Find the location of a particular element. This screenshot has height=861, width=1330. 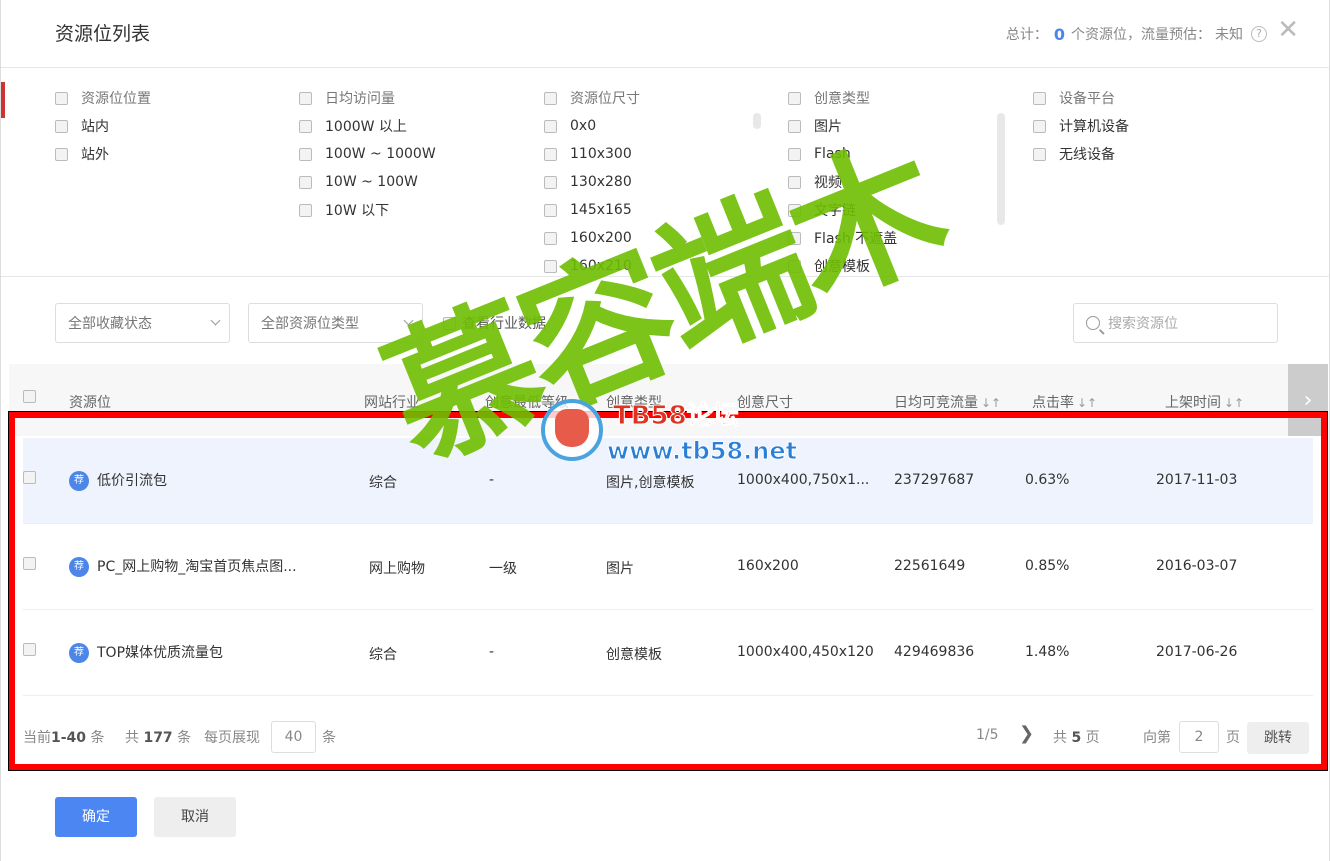

search-input: 搜索资源位 is located at coordinates (1175, 323).